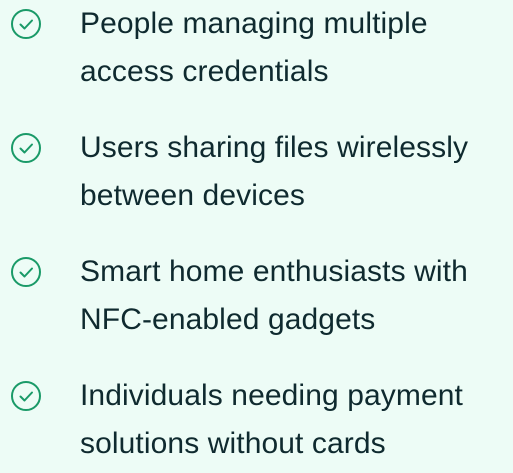  Describe the element at coordinates (254, 23) in the screenshot. I see `checklist-item-line: People managing multiple` at that location.